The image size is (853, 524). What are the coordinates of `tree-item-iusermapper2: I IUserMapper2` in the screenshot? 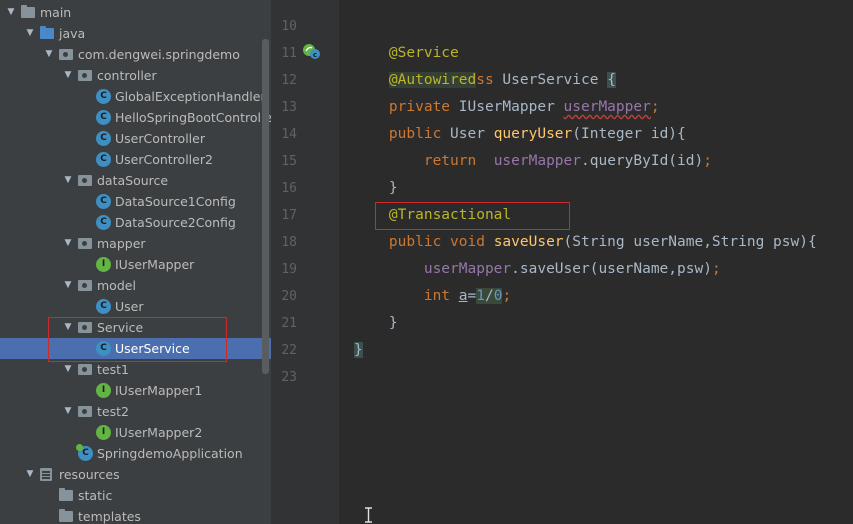 It's located at (135, 432).